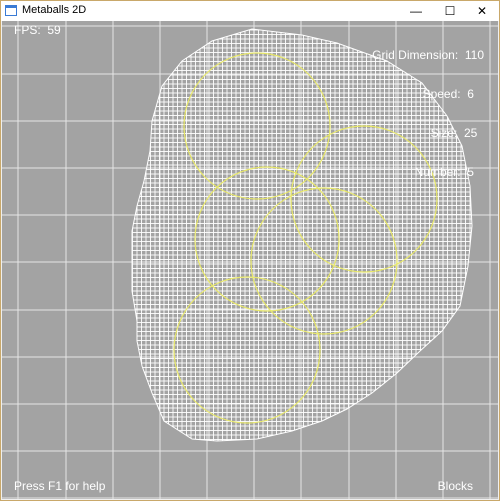 This screenshot has height=501, width=500. I want to click on stat-label: Number:, so click(437, 172).